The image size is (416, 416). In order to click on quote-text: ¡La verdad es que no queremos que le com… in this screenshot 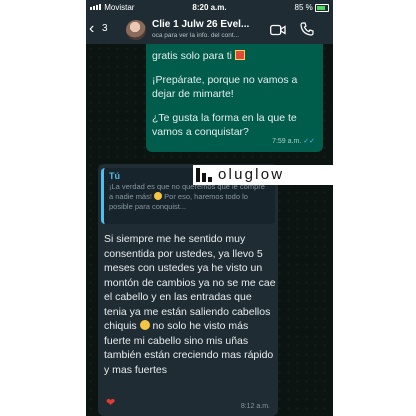, I will do `click(189, 197)`.